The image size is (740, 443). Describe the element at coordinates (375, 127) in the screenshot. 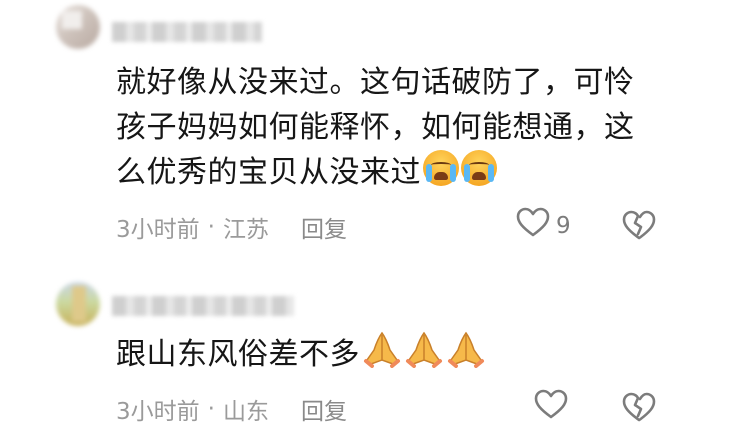

I see `comment-text-line: 孩子妈妈如何能释怀，如何能想通，这` at that location.